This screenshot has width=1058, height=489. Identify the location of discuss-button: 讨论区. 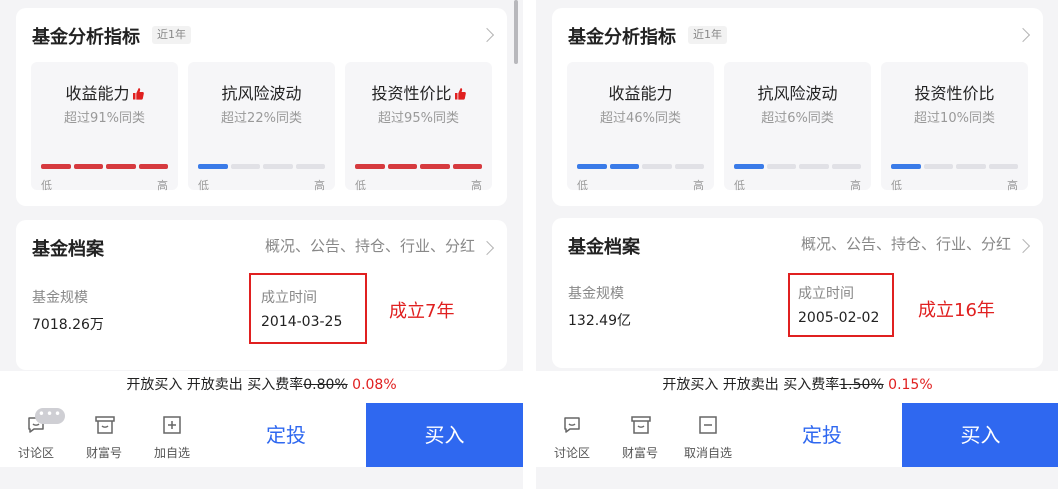
(572, 435).